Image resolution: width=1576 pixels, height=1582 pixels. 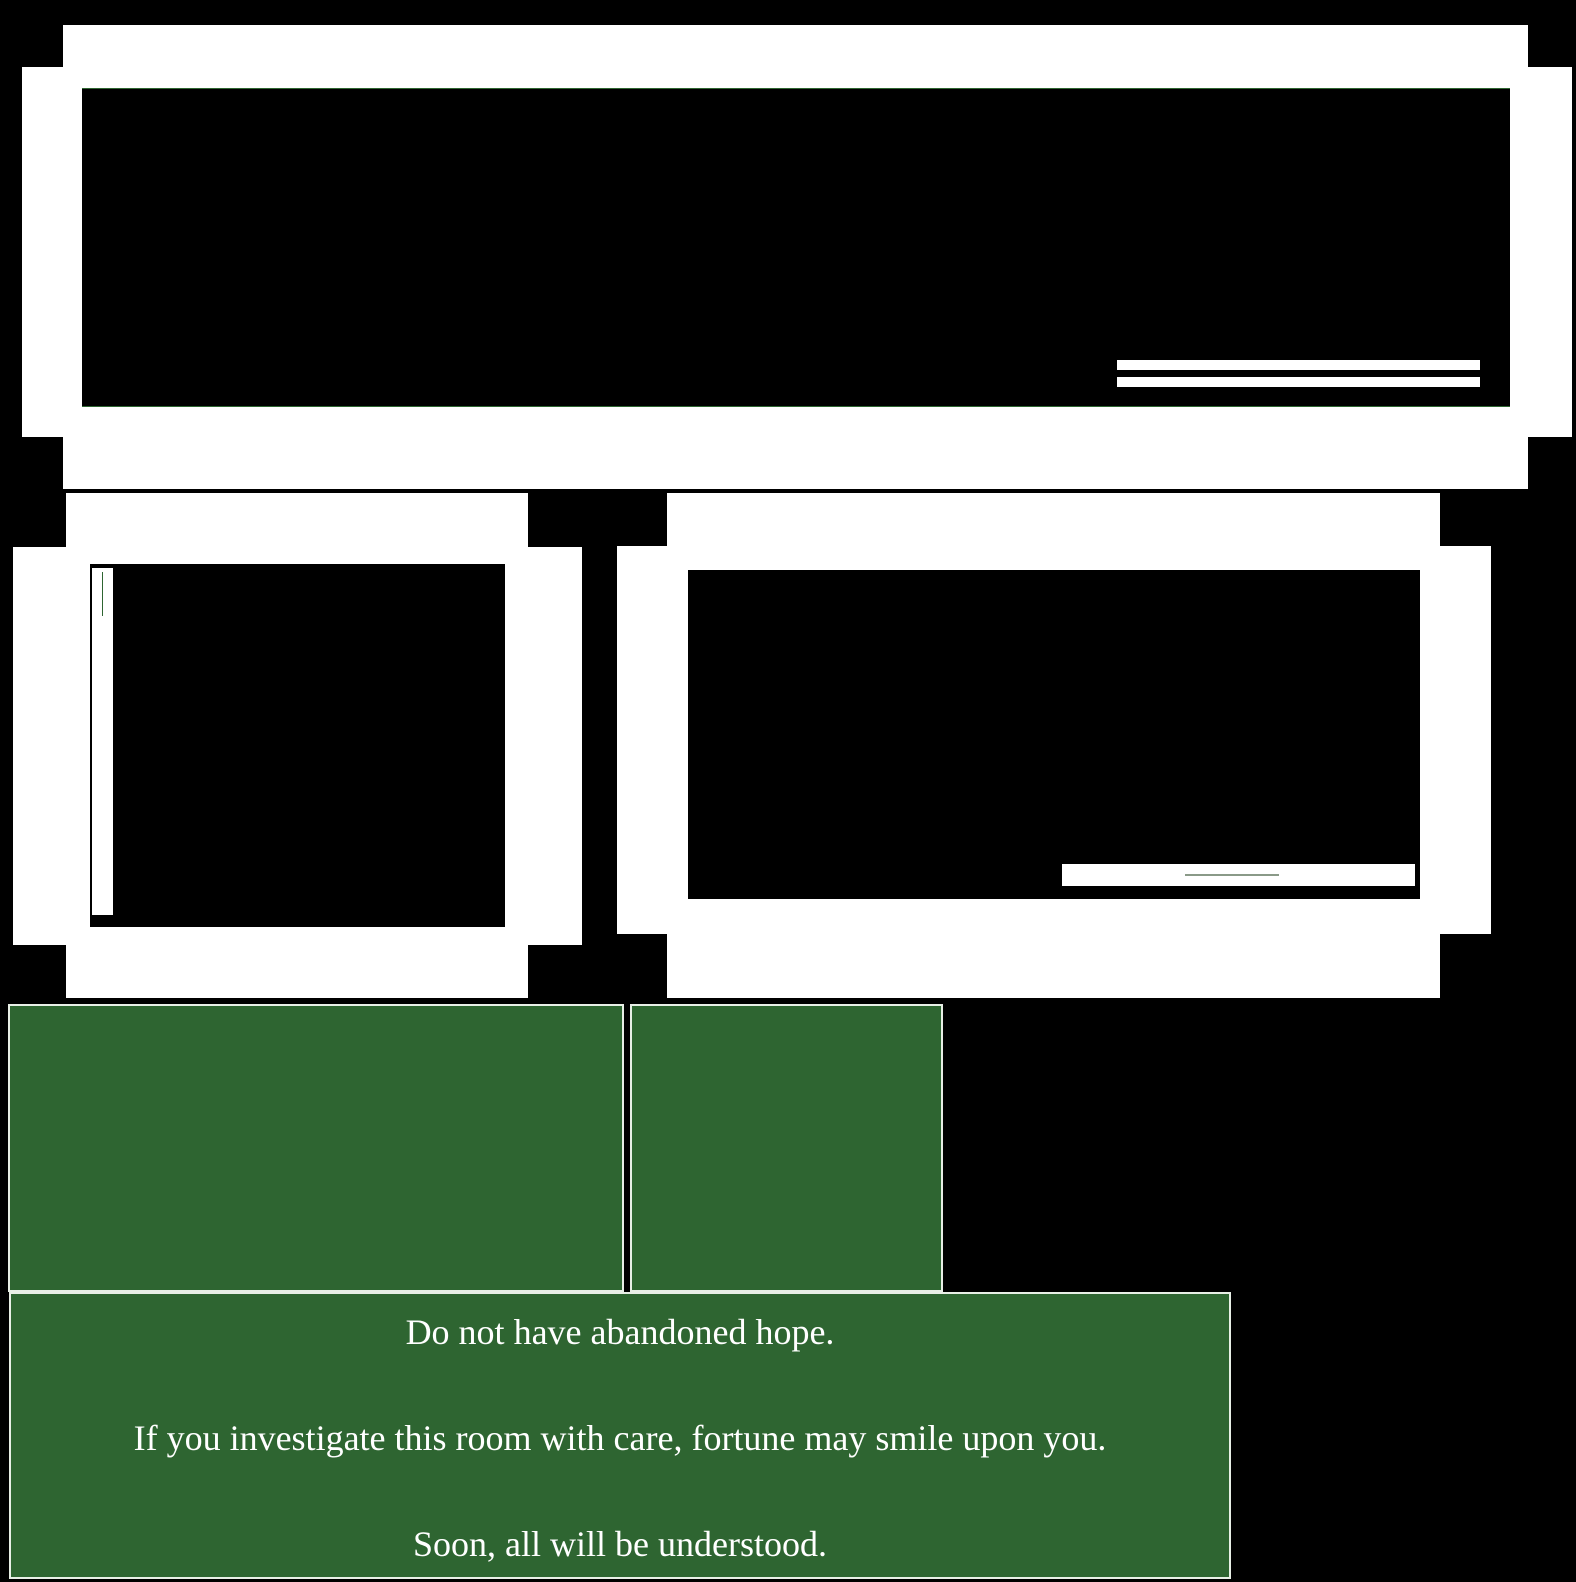 What do you see at coordinates (297, 745) in the screenshot?
I see `portrait-screen` at bounding box center [297, 745].